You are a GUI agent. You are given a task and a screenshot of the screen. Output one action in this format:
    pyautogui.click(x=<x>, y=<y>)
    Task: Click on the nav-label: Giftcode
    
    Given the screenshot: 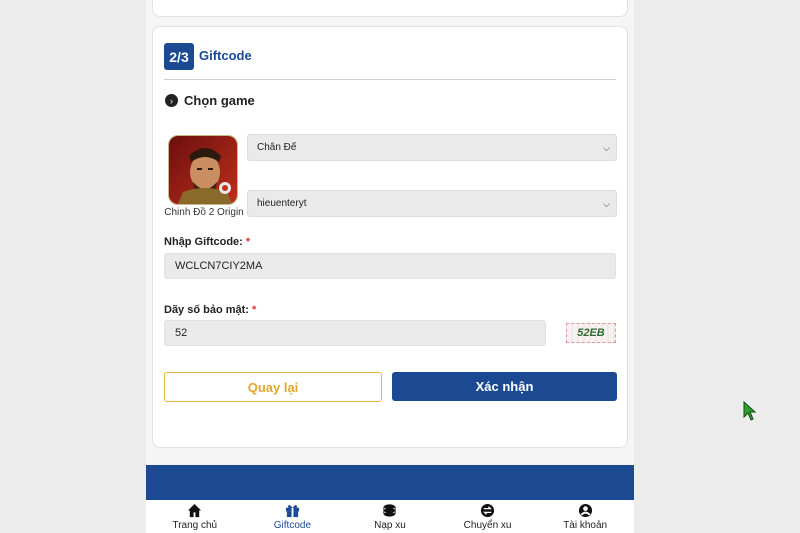 What is the action you would take?
    pyautogui.click(x=292, y=525)
    